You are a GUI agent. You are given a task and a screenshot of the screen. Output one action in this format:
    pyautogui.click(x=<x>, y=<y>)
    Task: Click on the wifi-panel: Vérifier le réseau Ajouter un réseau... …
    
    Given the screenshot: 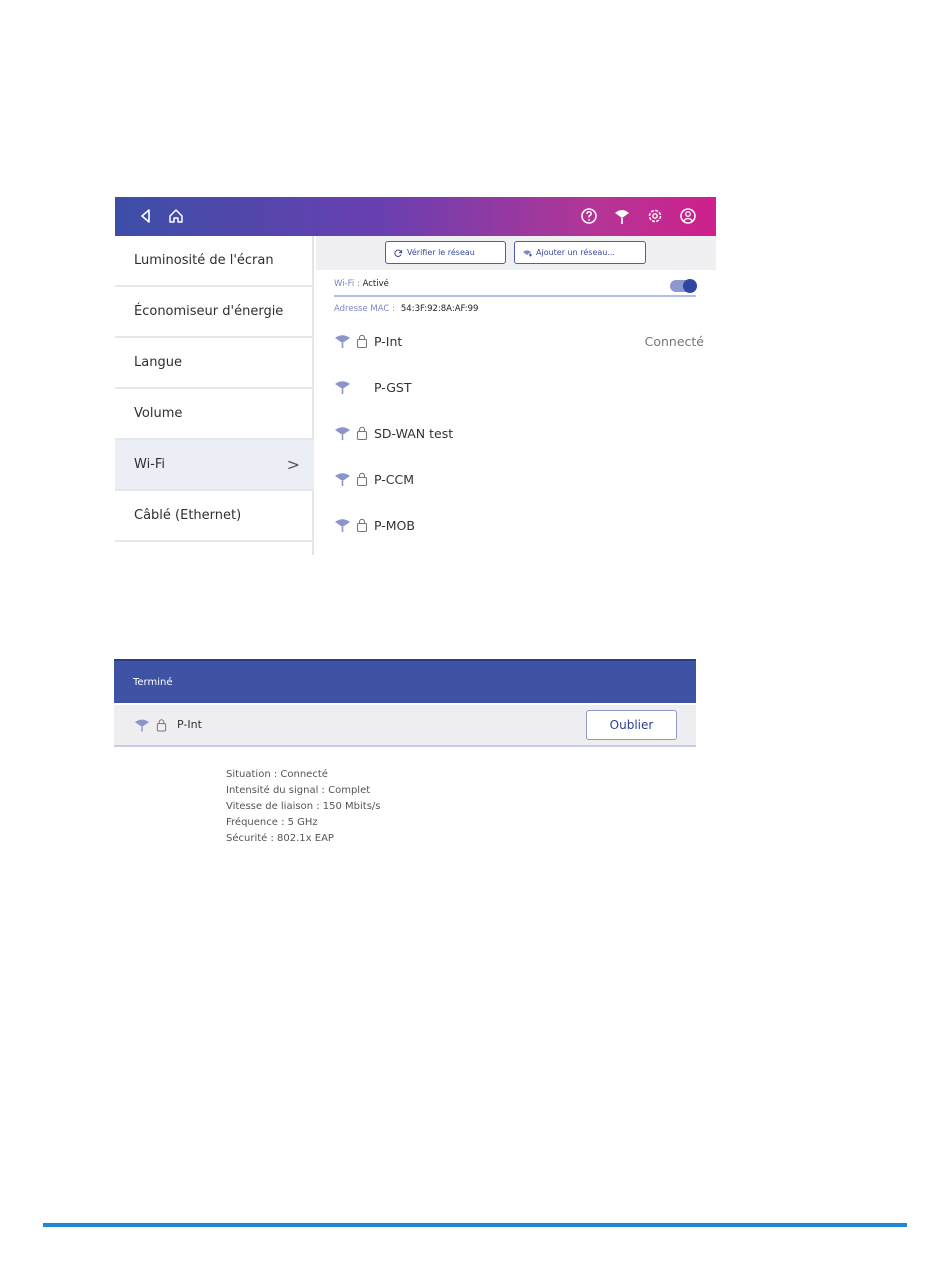 What is the action you would take?
    pyautogui.click(x=516, y=395)
    